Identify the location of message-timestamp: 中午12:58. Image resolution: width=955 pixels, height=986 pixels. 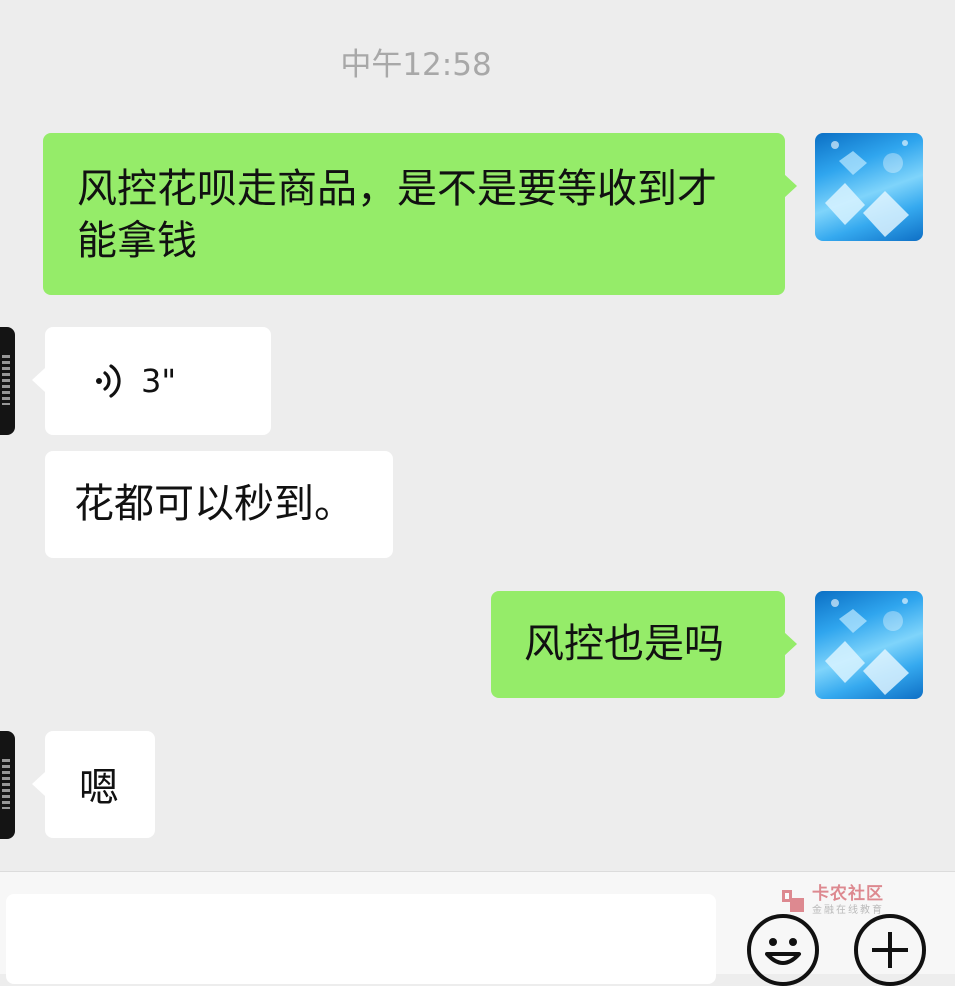
(416, 65).